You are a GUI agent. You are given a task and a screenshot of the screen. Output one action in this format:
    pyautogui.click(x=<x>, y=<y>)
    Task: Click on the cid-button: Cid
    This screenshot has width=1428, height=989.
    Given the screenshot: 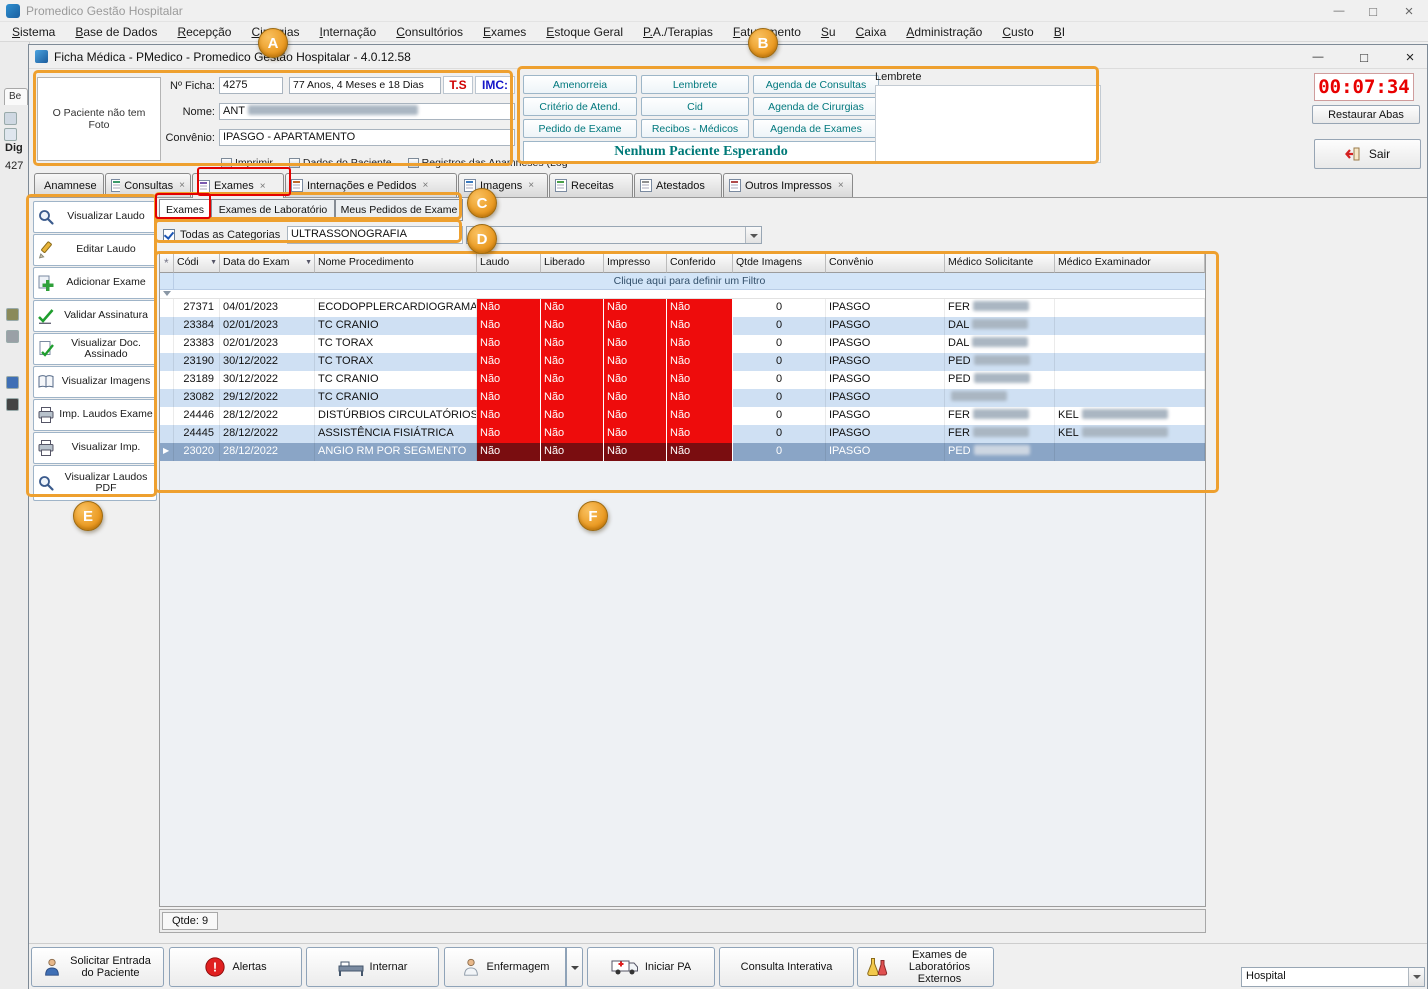 What is the action you would take?
    pyautogui.click(x=695, y=106)
    